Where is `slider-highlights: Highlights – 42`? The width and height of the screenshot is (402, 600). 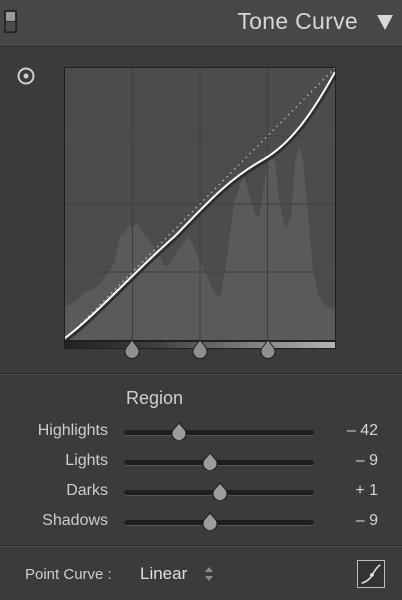 slider-highlights: Highlights – 42 is located at coordinates (201, 434).